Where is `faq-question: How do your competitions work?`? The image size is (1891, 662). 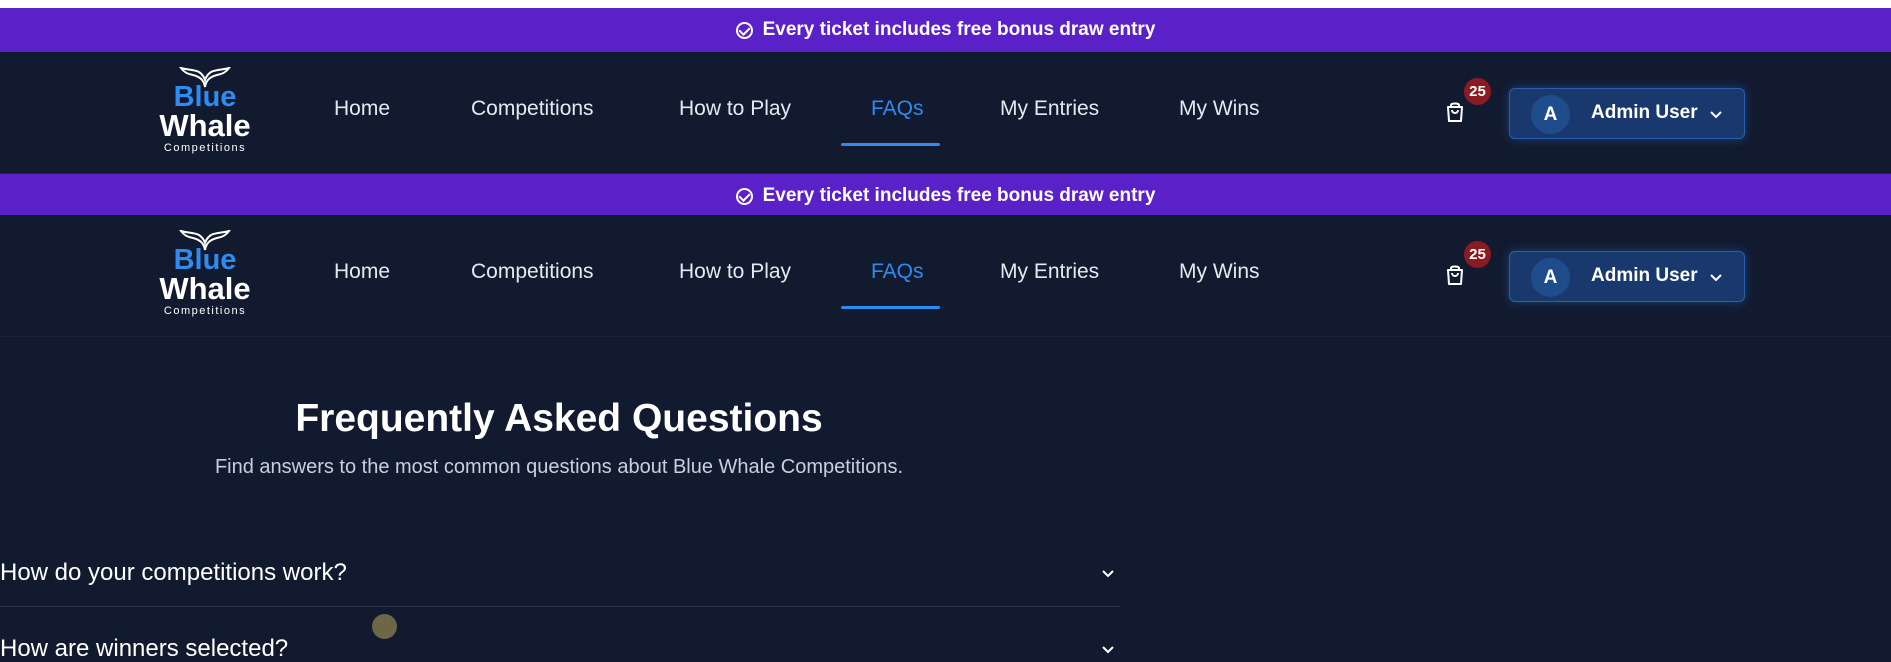 faq-question: How do your competitions work? is located at coordinates (560, 571).